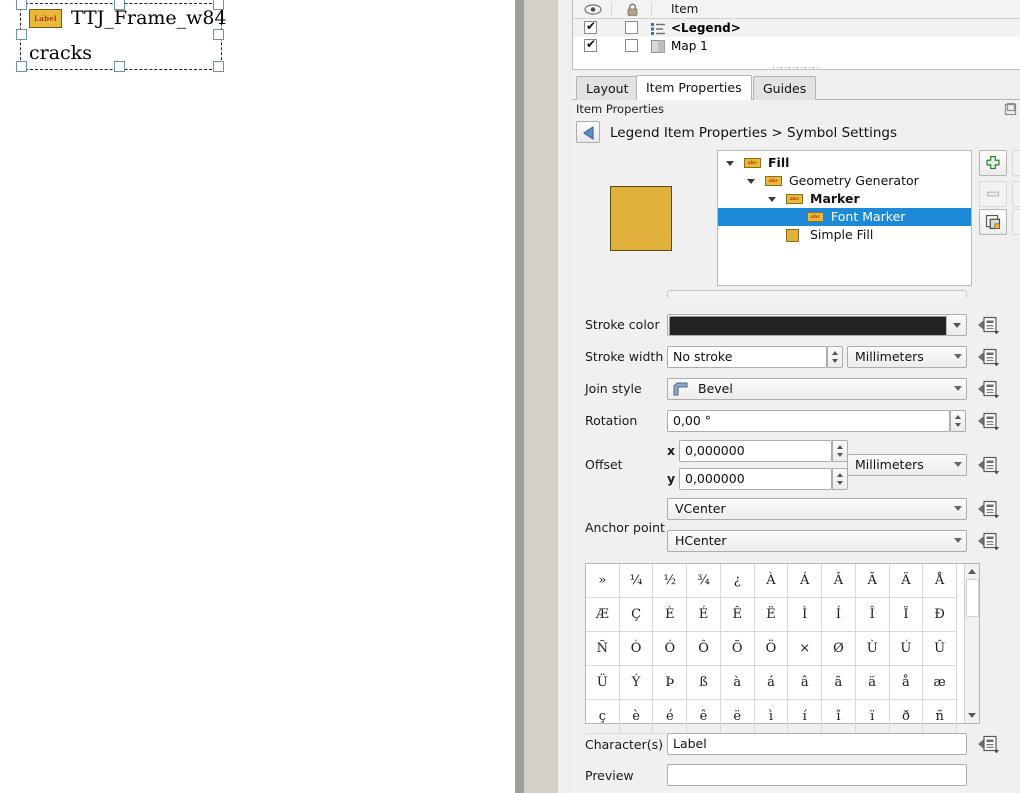  I want to click on resize-handle-middle-left, so click(21, 34).